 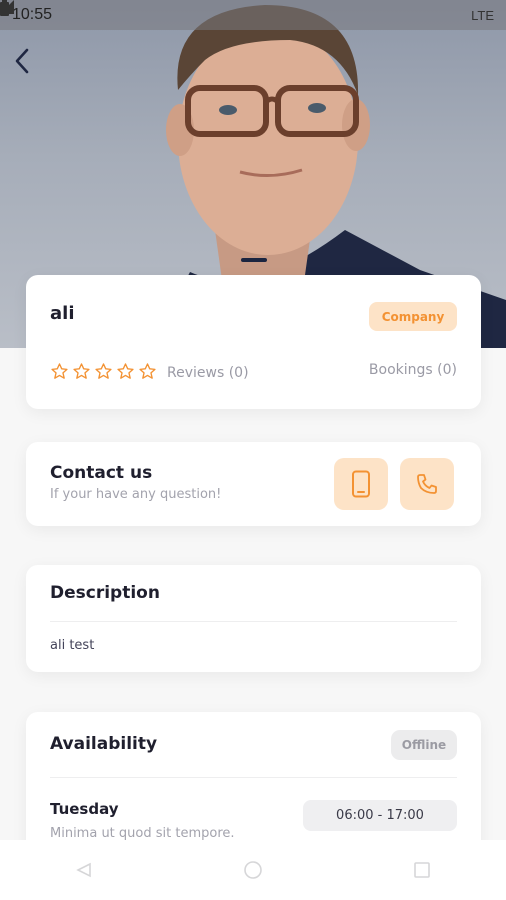 I want to click on nav-home-button, so click(x=253, y=870).